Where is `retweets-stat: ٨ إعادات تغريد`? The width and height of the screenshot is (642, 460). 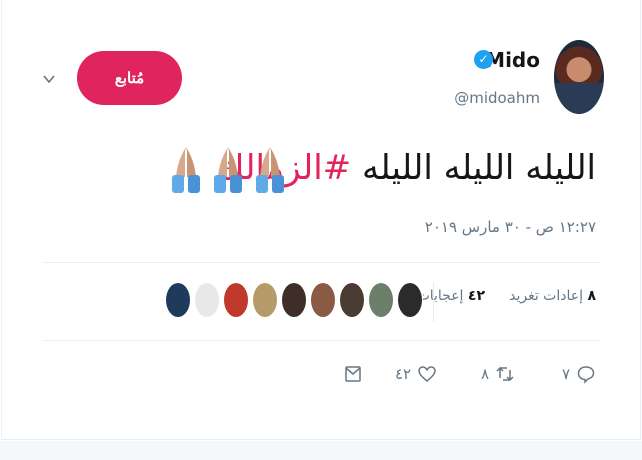 retweets-stat: ٨ إعادات تغريد is located at coordinates (552, 296).